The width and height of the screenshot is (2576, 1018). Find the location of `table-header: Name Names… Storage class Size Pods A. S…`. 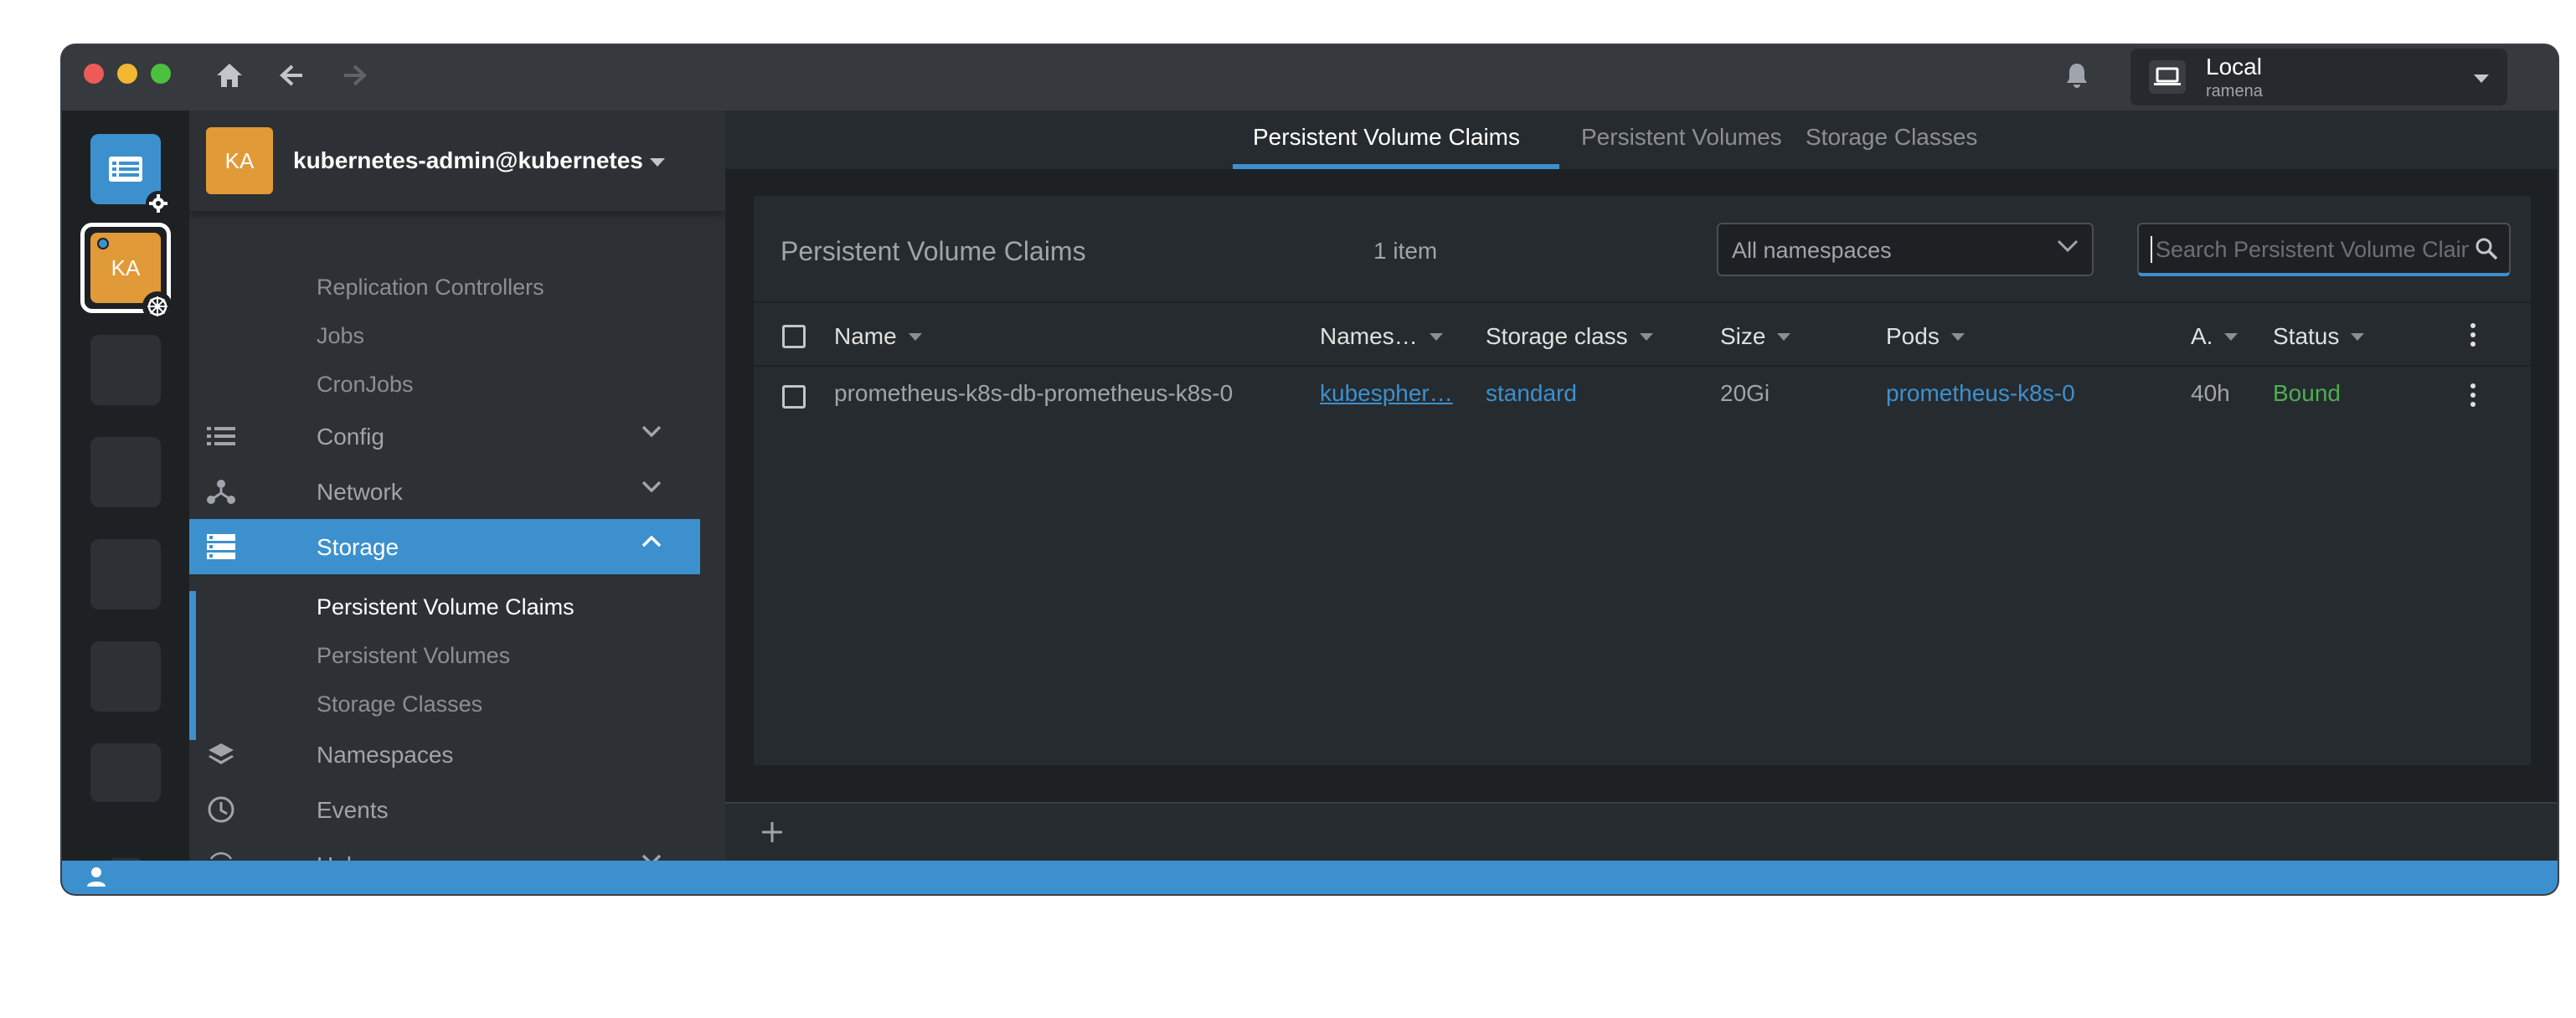

table-header: Name Names… Storage class Size Pods A. S… is located at coordinates (1642, 336).